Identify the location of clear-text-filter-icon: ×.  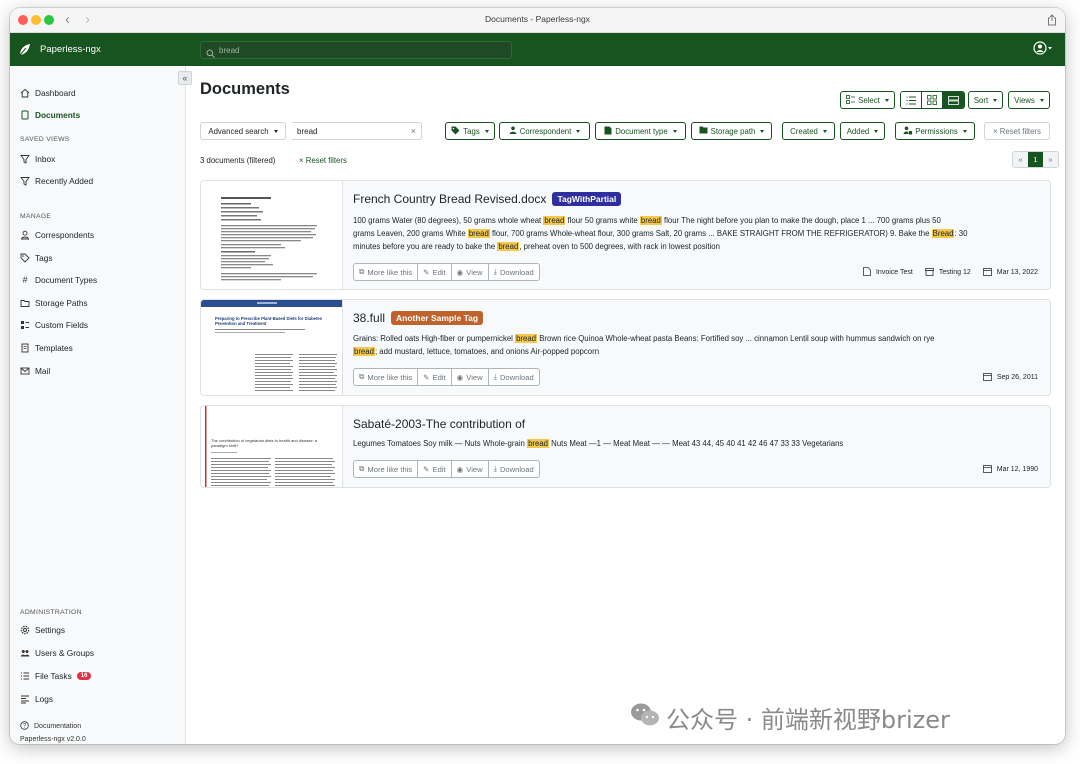
(413, 131).